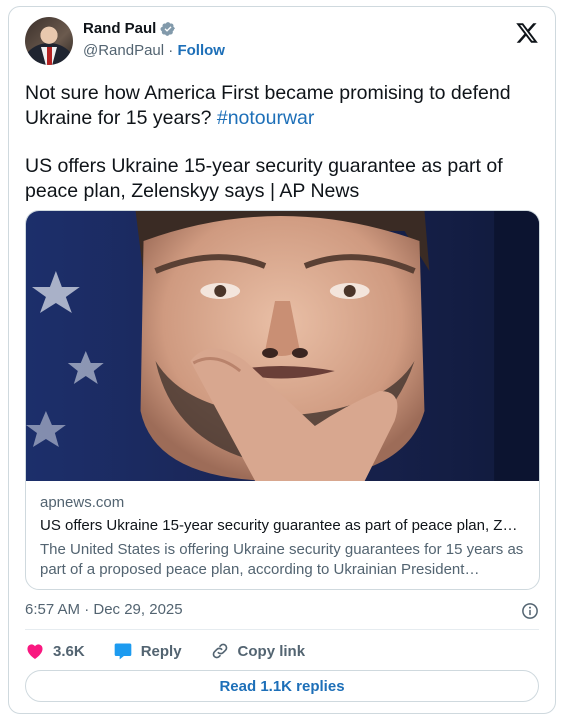  I want to click on author-name-row: Rand Paul, so click(129, 28).